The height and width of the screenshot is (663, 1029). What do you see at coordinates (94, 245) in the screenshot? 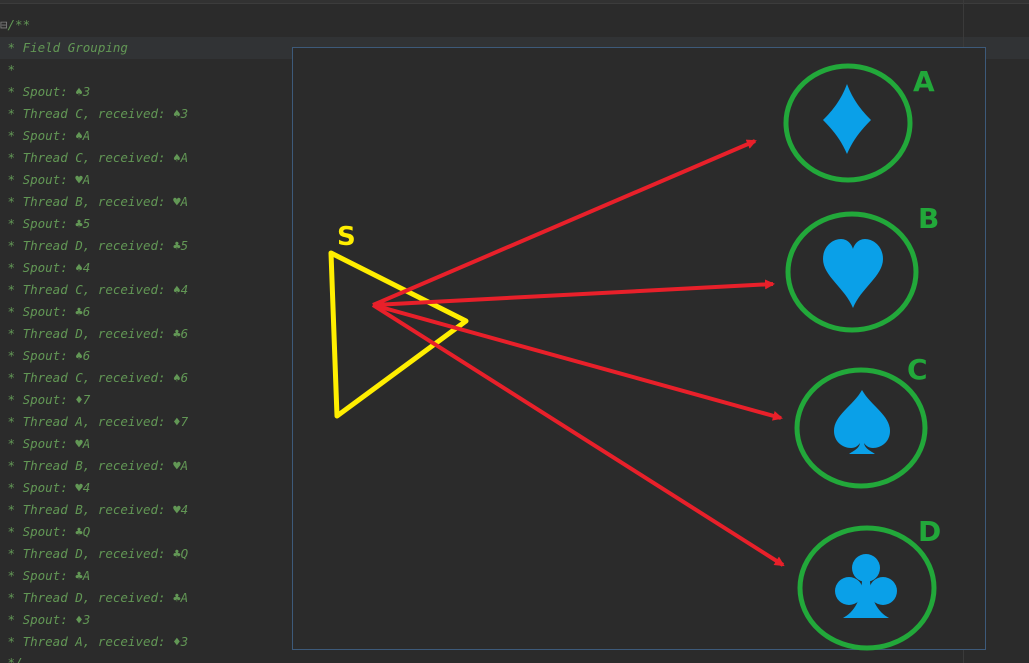
I see `comment-line: * Thread D, received: ♣5` at bounding box center [94, 245].